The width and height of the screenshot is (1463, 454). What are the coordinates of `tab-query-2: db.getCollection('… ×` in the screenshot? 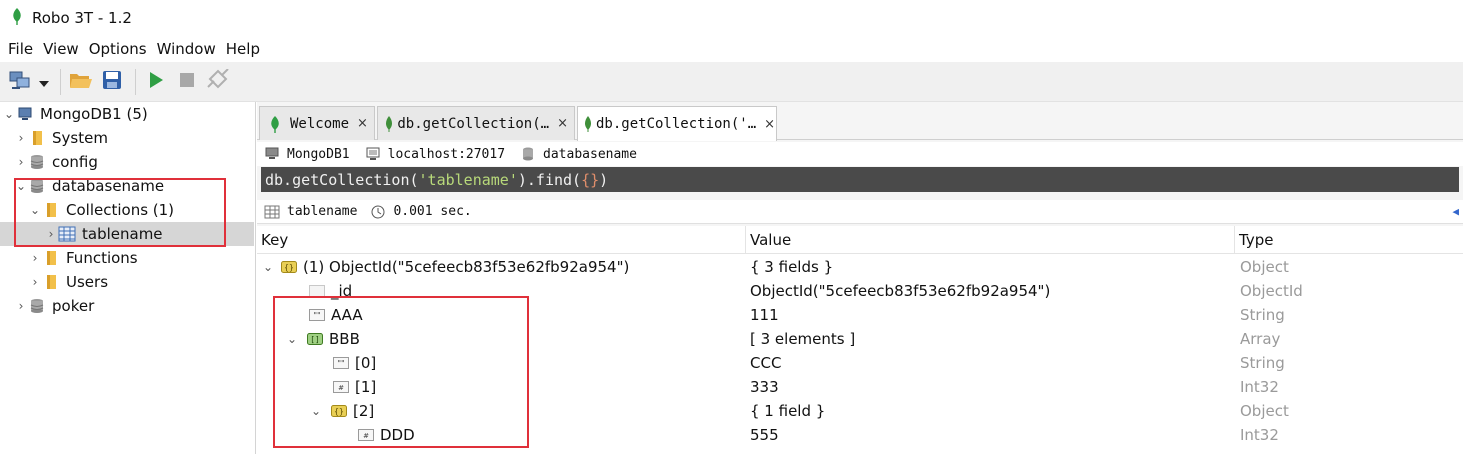 It's located at (677, 123).